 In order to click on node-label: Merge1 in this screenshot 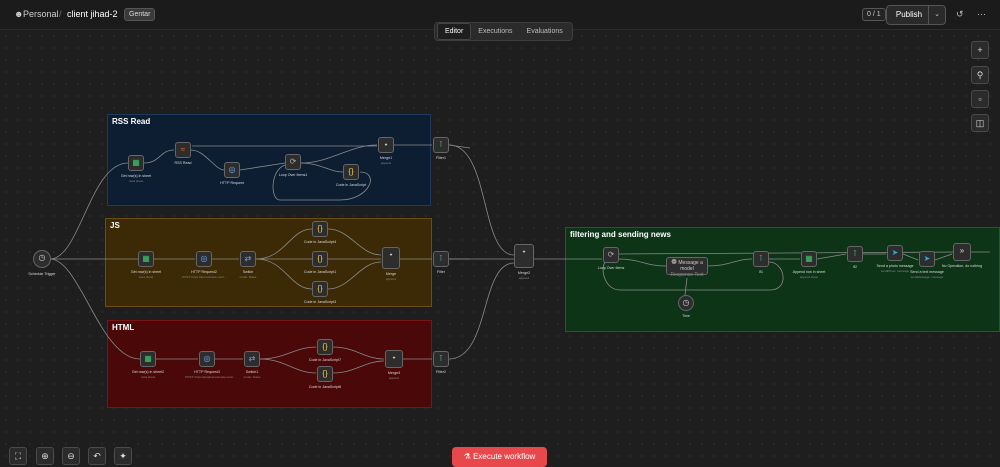, I will do `click(386, 158)`.